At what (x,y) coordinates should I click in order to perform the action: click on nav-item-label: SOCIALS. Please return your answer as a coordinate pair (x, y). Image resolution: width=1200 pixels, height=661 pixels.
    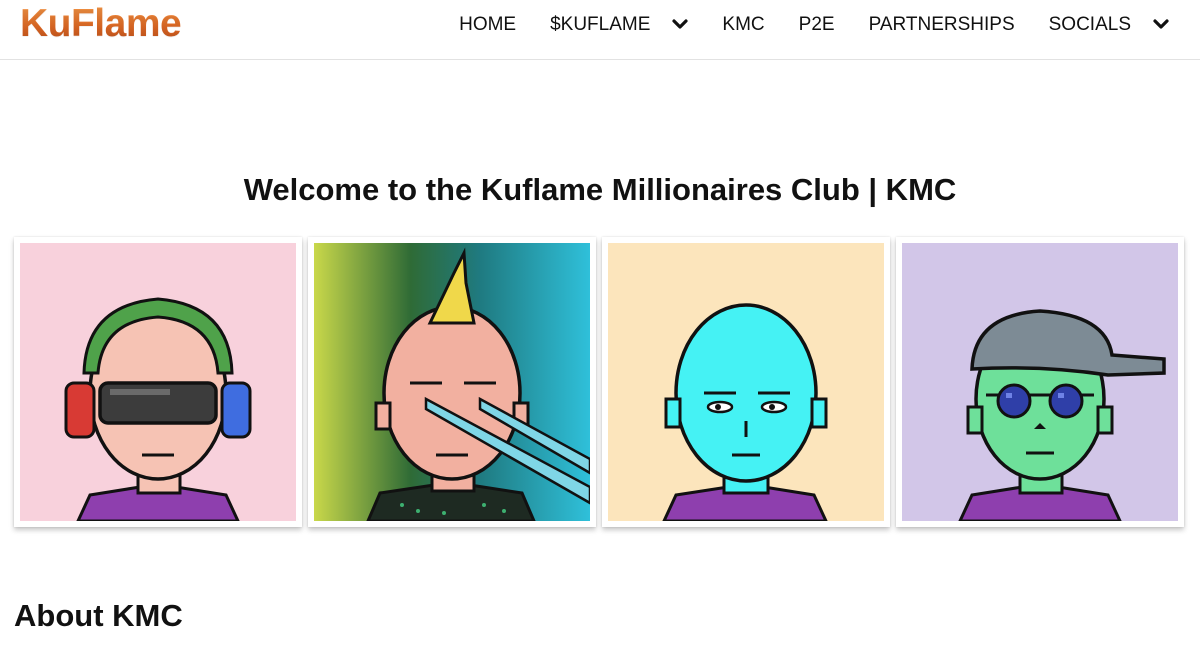
    Looking at the image, I should click on (1089, 24).